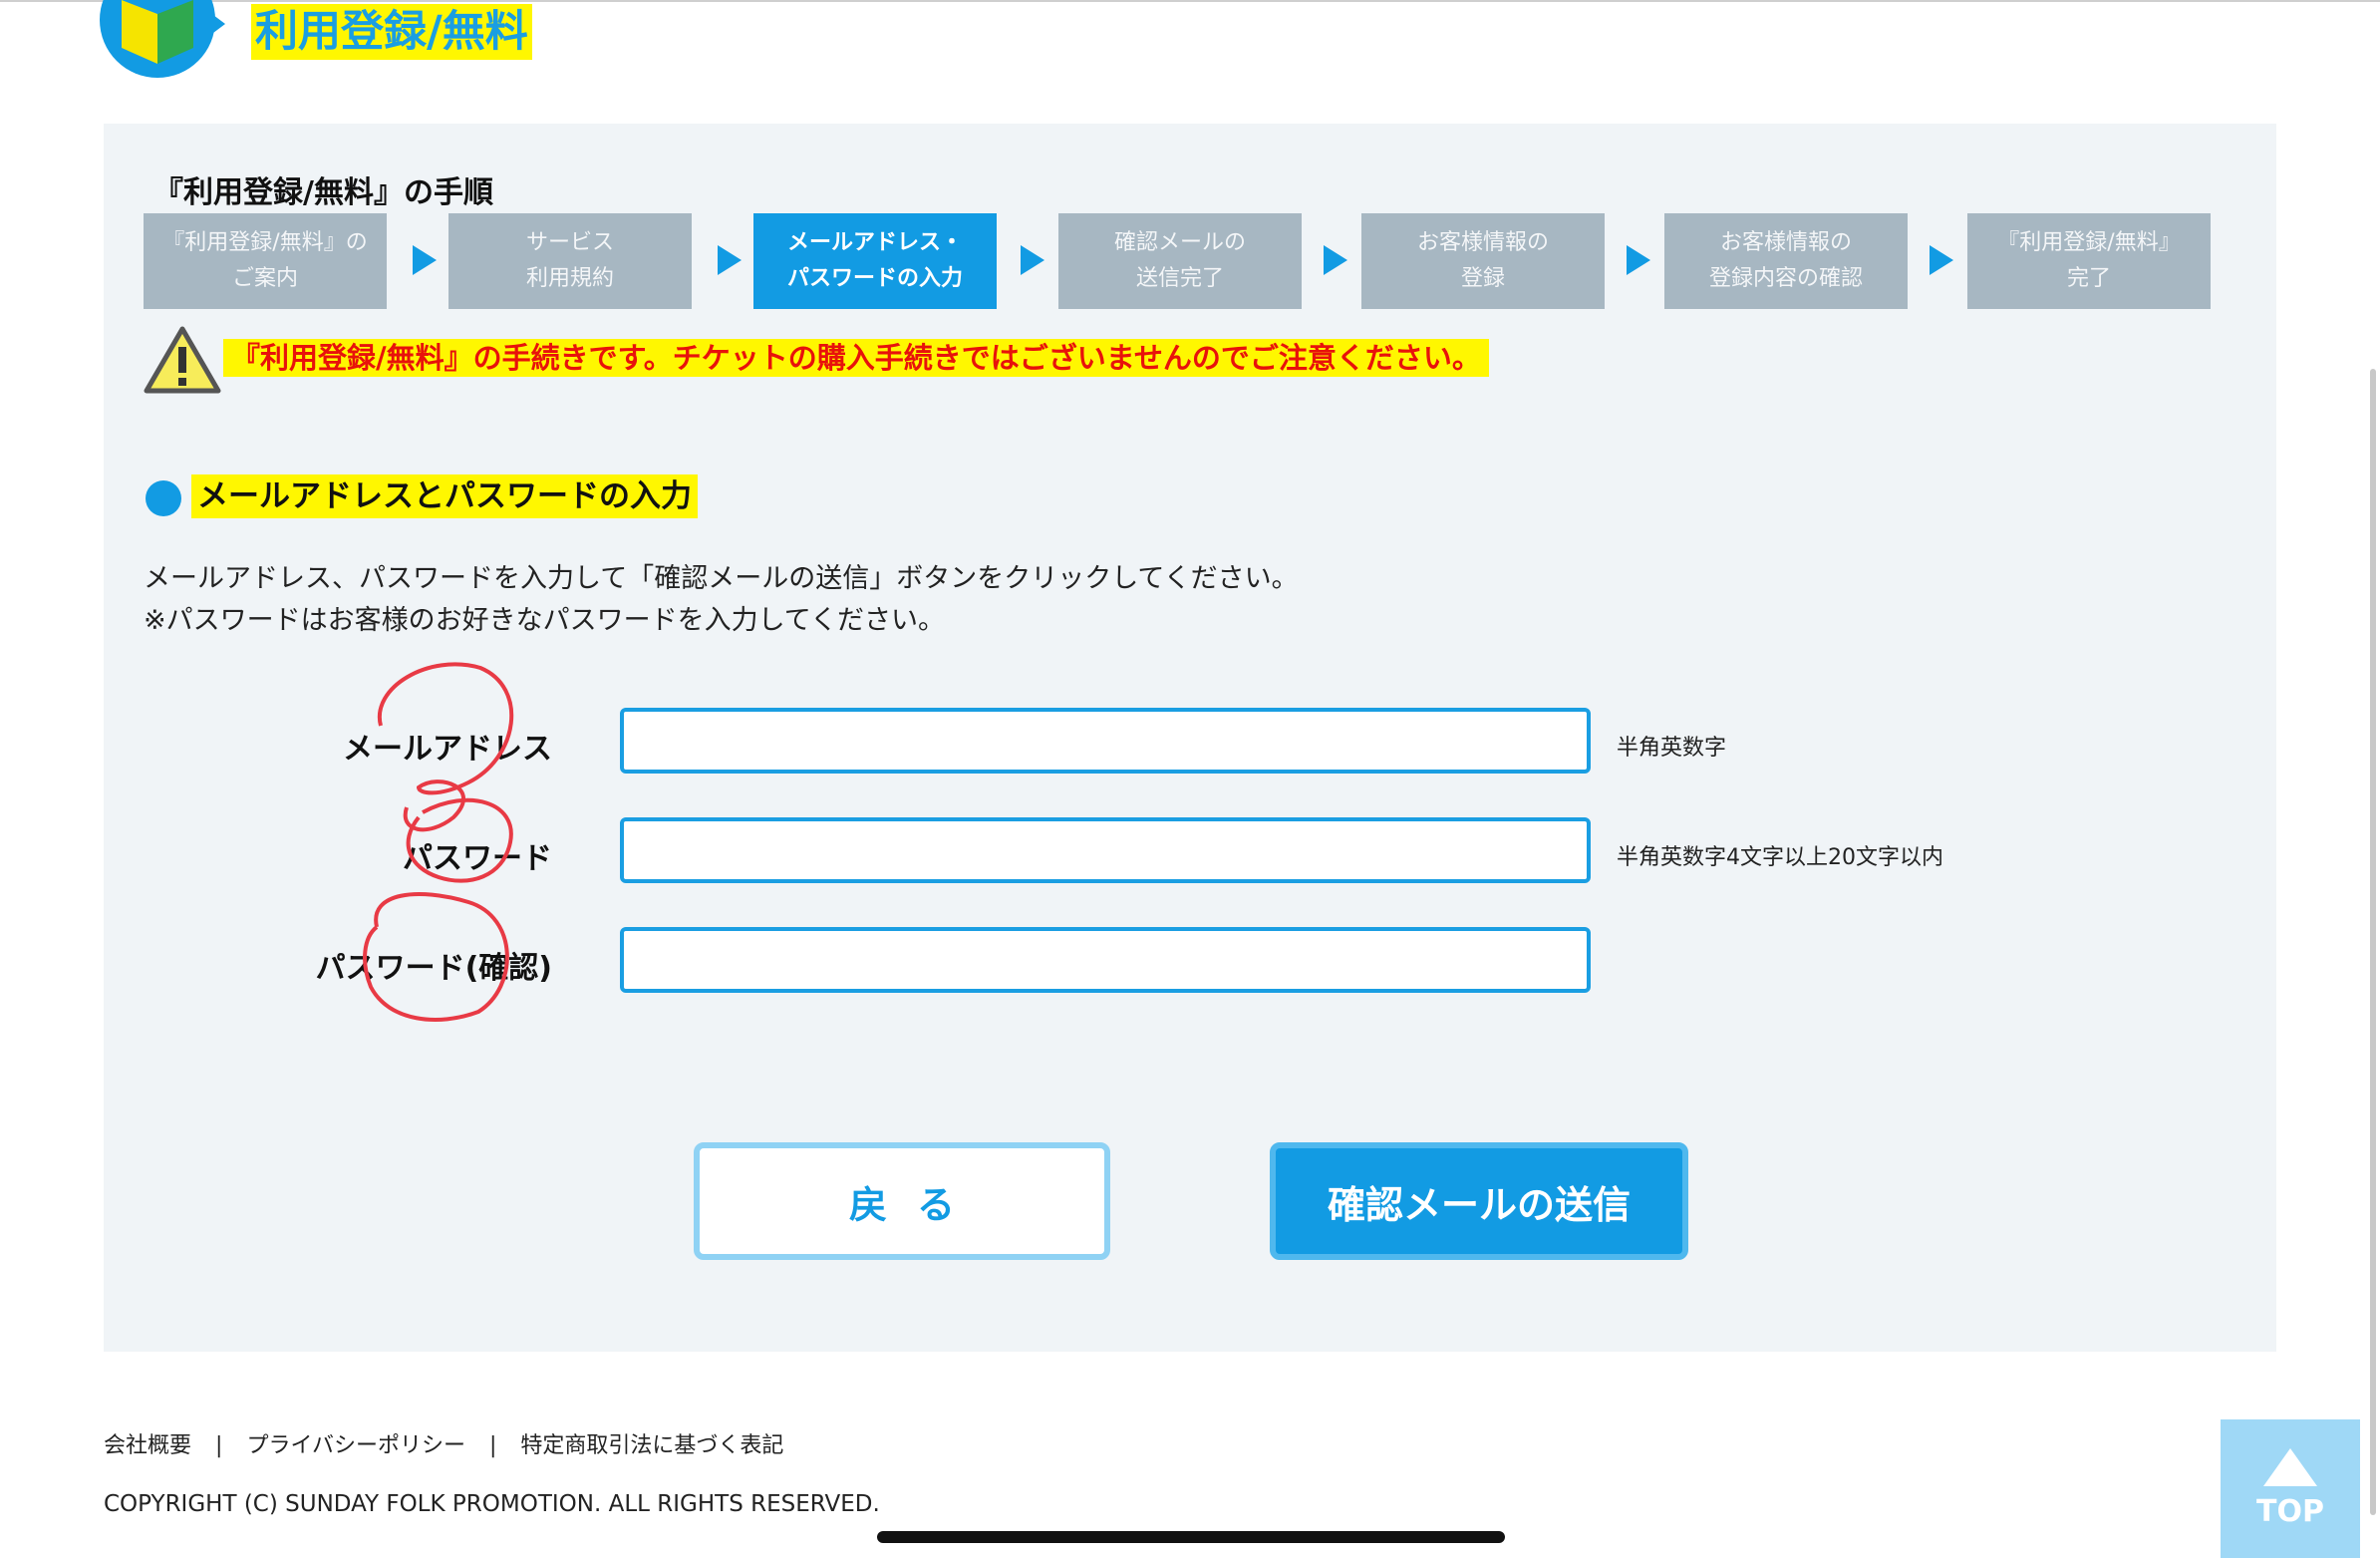  What do you see at coordinates (1105, 960) in the screenshot?
I see `password-confirm-field` at bounding box center [1105, 960].